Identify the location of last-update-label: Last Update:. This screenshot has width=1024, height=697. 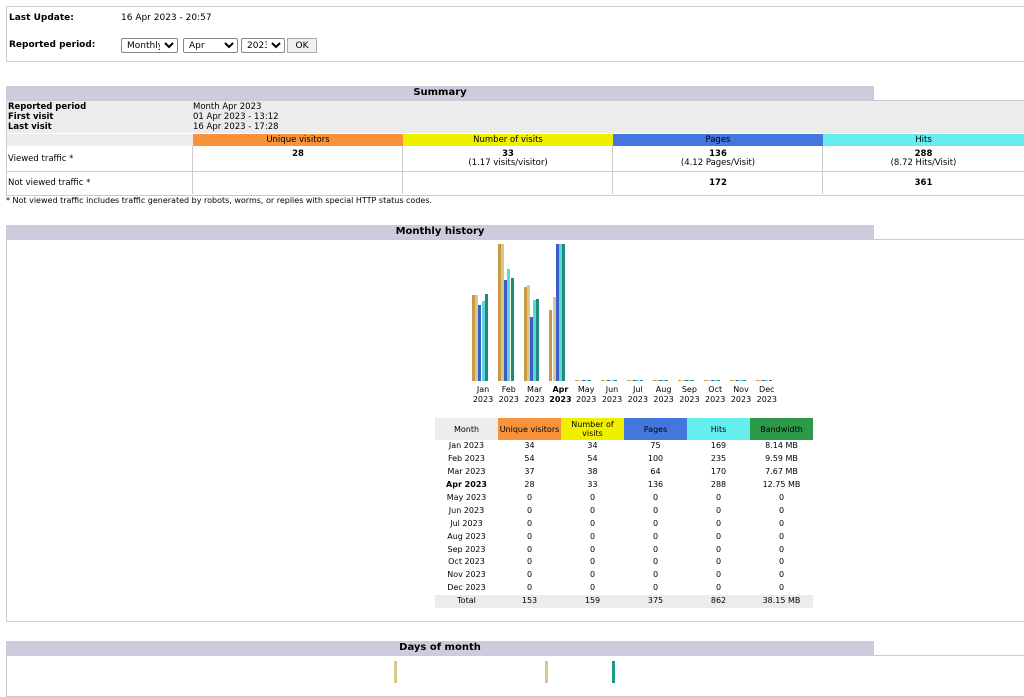
(41, 18).